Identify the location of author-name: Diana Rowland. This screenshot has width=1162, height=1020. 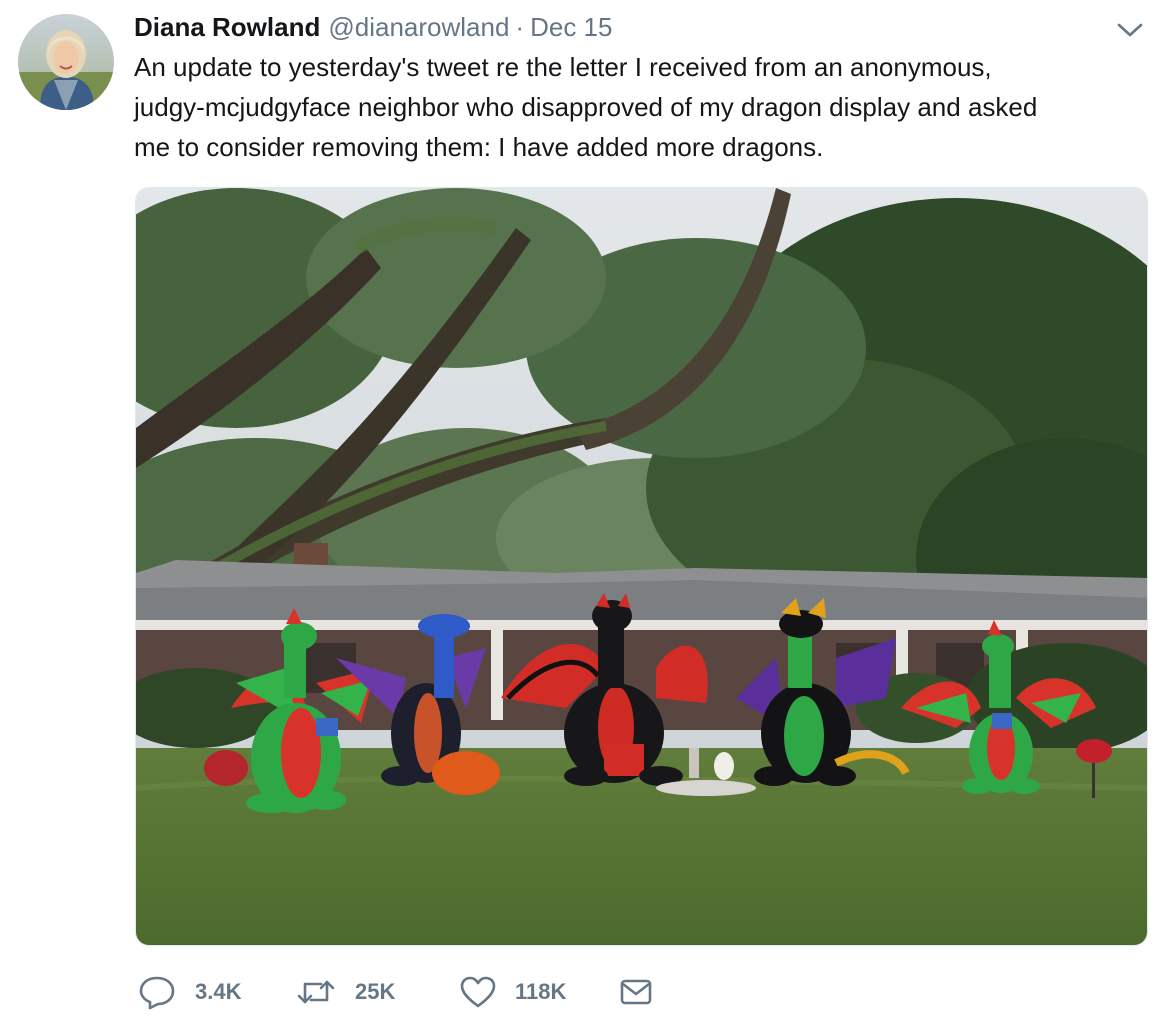
(227, 27).